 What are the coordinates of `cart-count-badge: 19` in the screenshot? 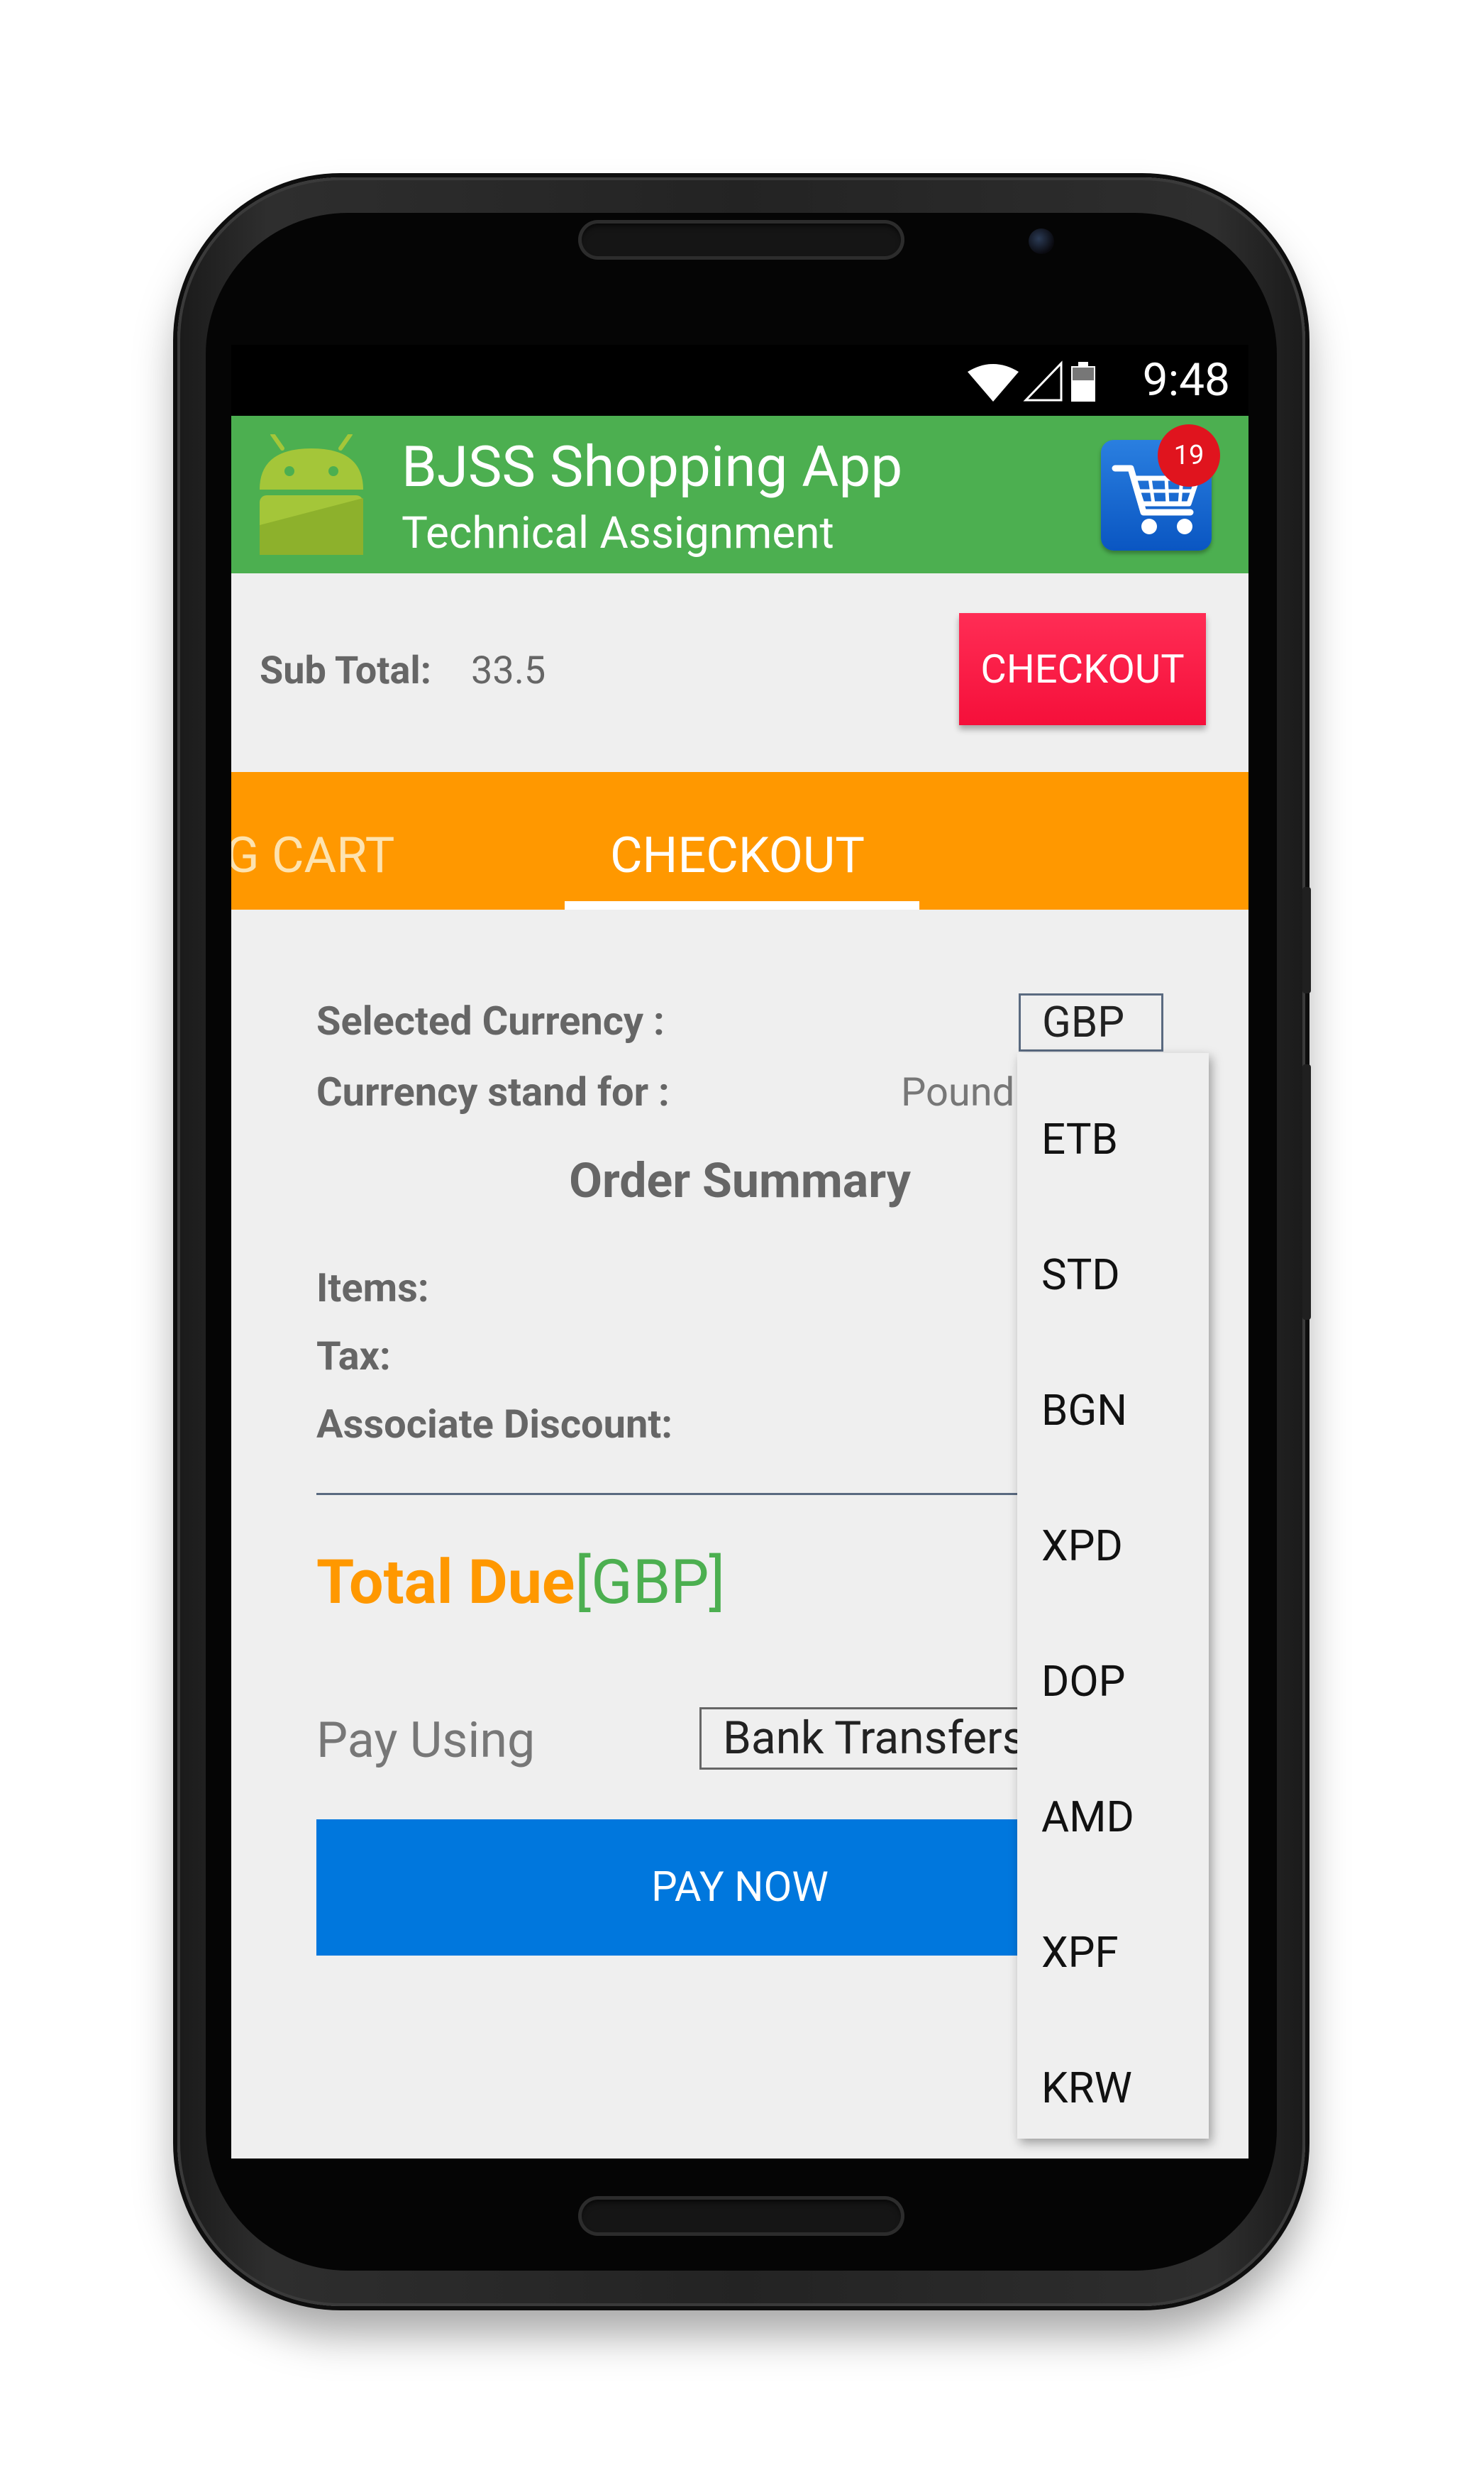 It's located at (1189, 455).